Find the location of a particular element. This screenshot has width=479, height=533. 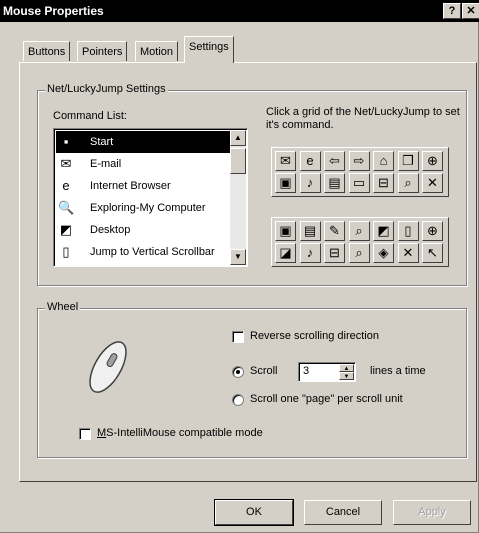

scroll-up-button: ▲ is located at coordinates (238, 138).